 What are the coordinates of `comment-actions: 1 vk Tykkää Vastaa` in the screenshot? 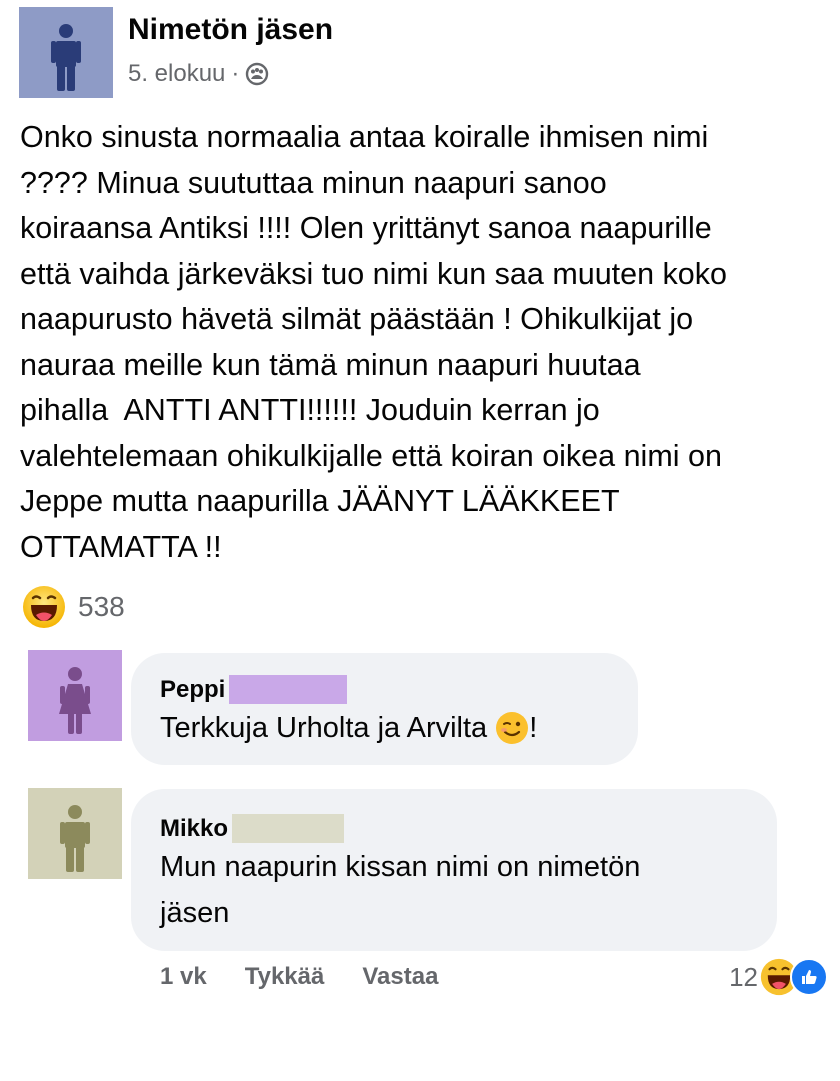 It's located at (299, 977).